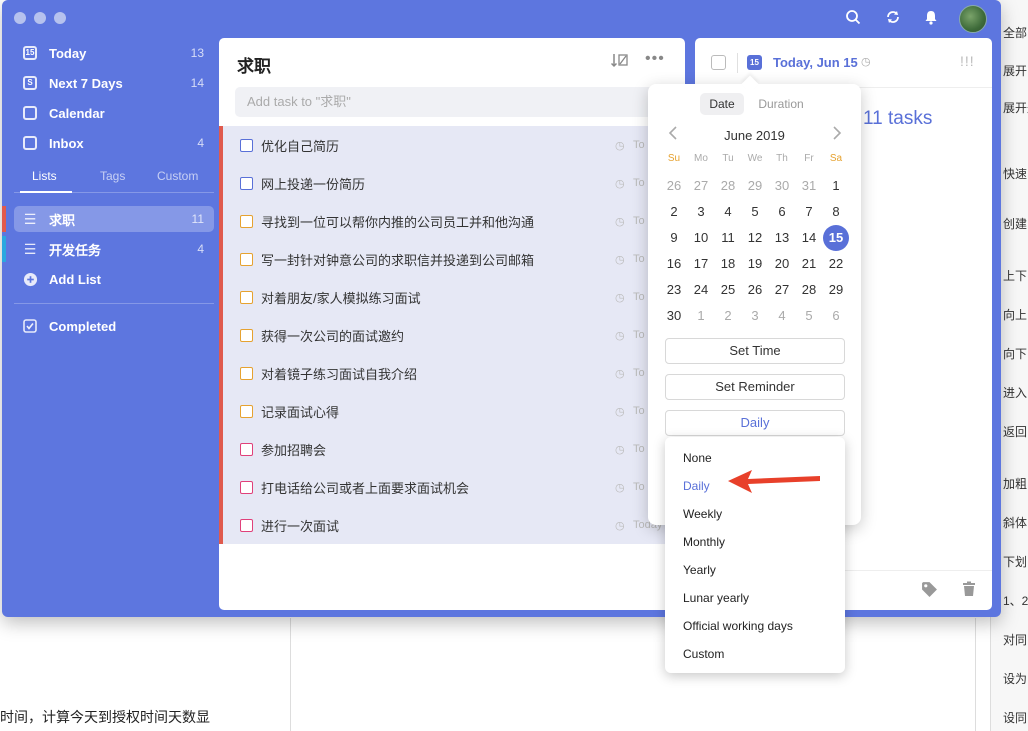 This screenshot has width=1028, height=731. What do you see at coordinates (44, 176) in the screenshot?
I see `tab-lists: Lists` at bounding box center [44, 176].